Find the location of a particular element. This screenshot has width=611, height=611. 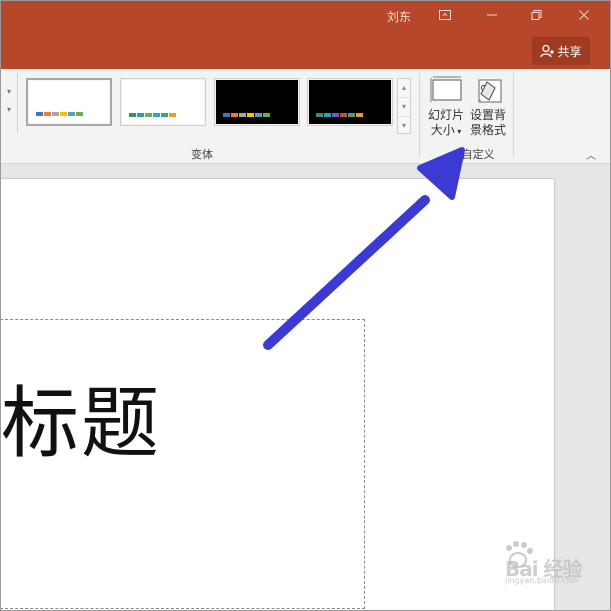

minimize-icon is located at coordinates (492, 16).